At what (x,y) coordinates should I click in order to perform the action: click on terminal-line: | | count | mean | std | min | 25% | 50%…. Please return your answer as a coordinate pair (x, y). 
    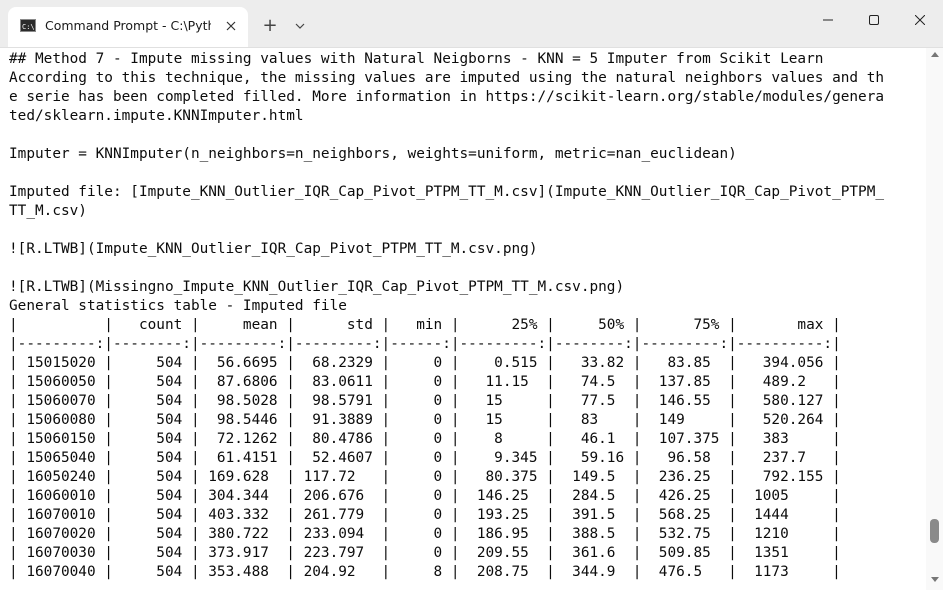
    Looking at the image, I should click on (425, 325).